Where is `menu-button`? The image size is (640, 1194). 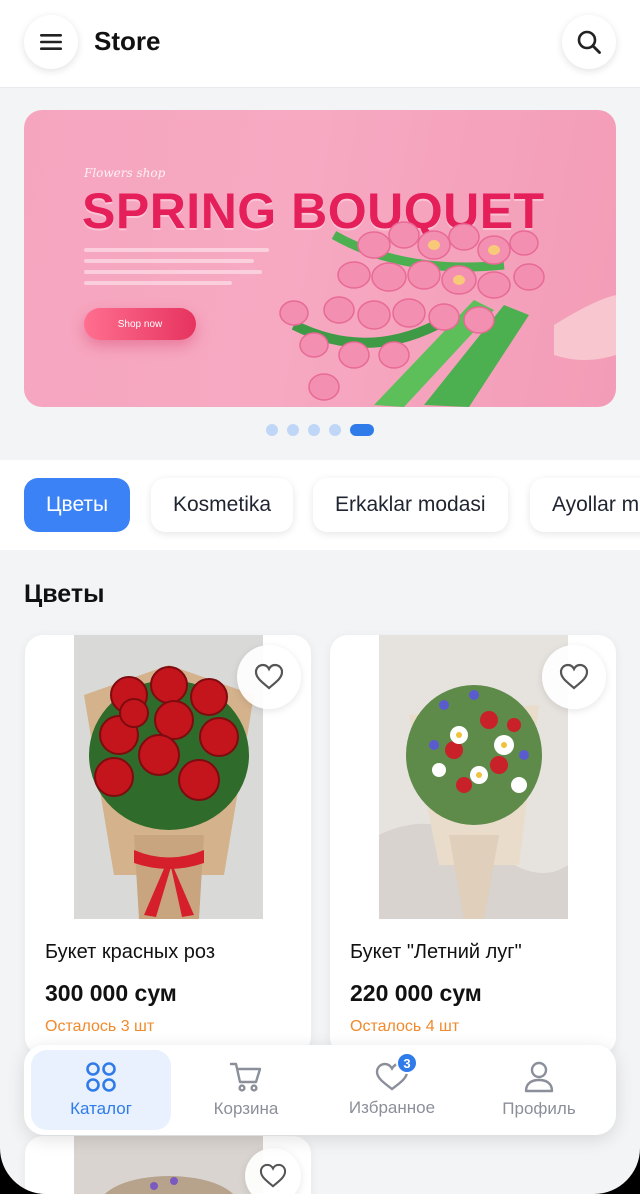
menu-button is located at coordinates (51, 42).